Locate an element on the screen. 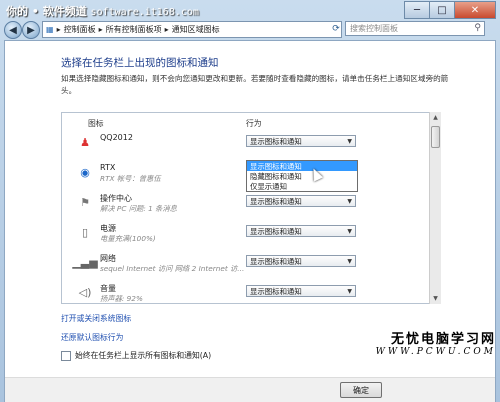  always-show-label: 始终在任务栏上显示所有图标和通知(A) is located at coordinates (143, 355).